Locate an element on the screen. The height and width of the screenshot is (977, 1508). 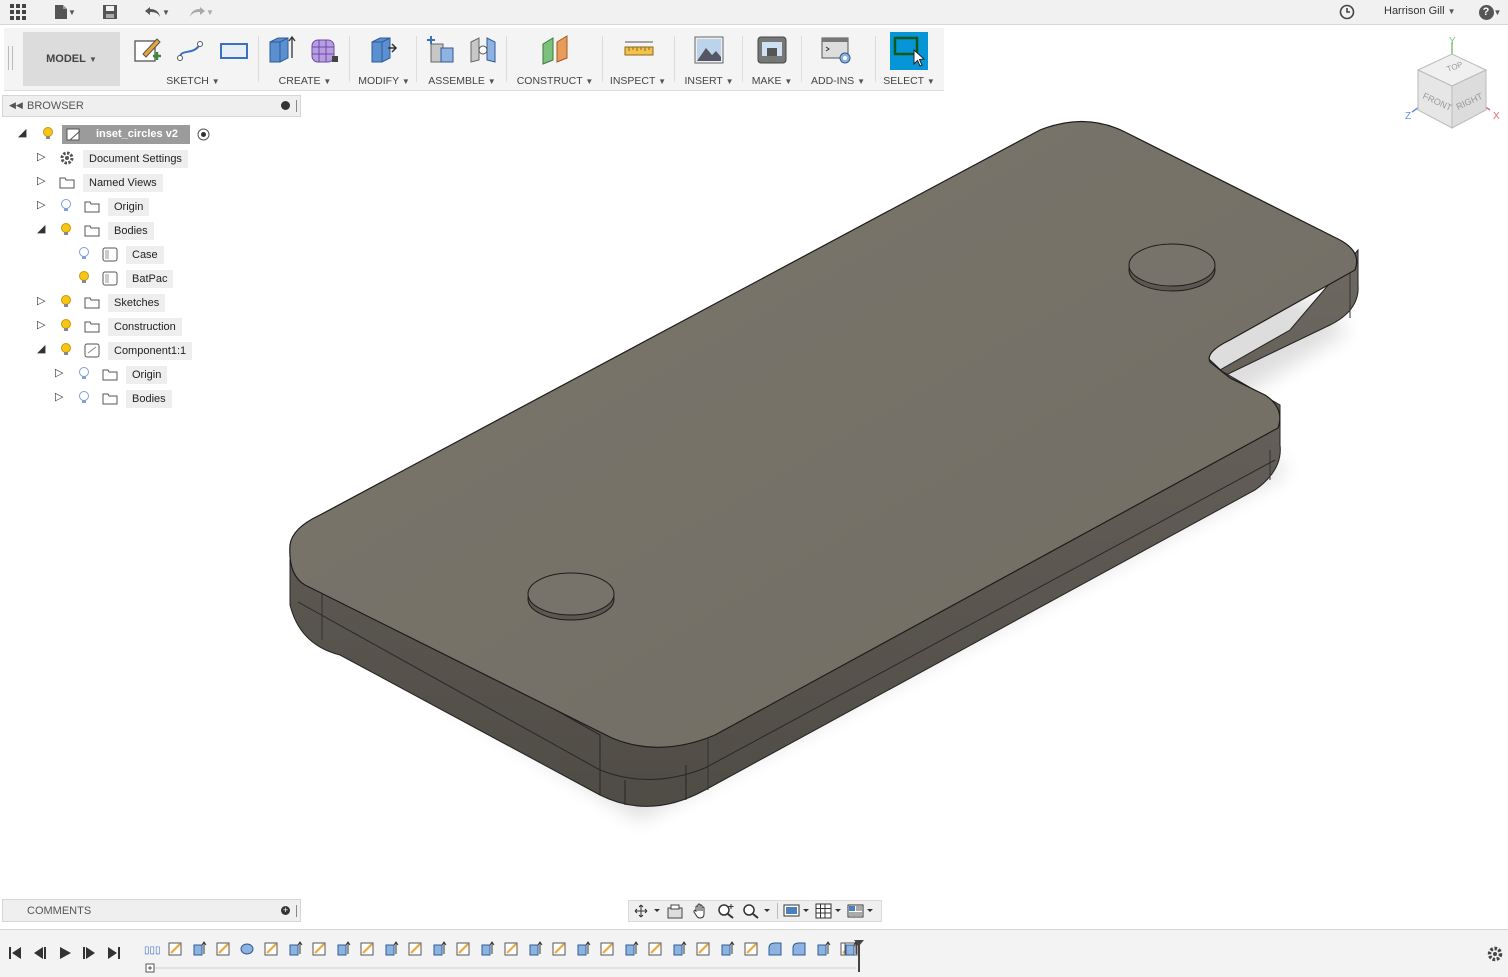
go-to-end-icon is located at coordinates (114, 953).